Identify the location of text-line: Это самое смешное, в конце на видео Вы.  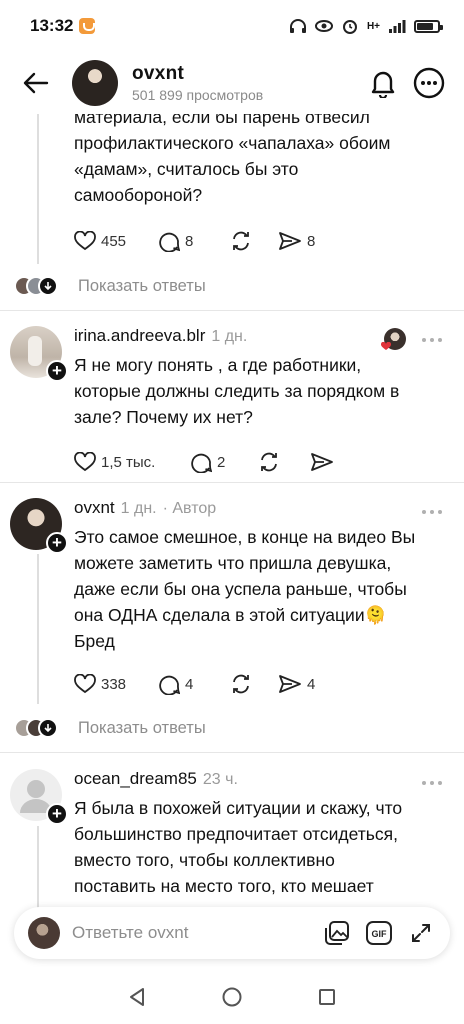
(245, 537).